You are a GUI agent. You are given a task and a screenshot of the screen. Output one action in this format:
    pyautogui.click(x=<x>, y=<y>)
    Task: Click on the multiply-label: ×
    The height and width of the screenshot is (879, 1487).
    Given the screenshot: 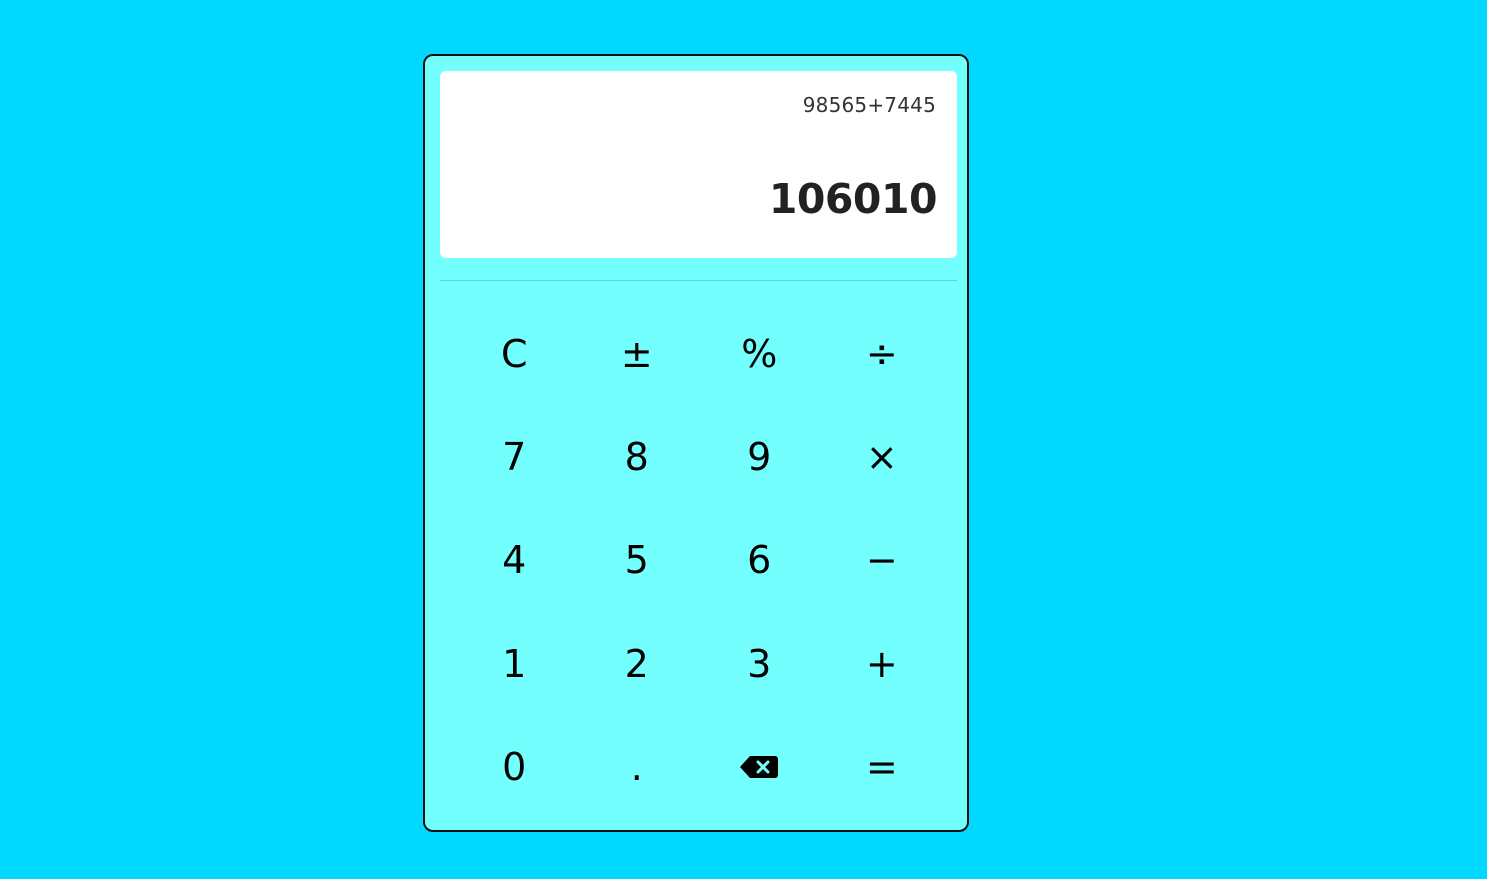 What is the action you would take?
    pyautogui.click(x=881, y=457)
    